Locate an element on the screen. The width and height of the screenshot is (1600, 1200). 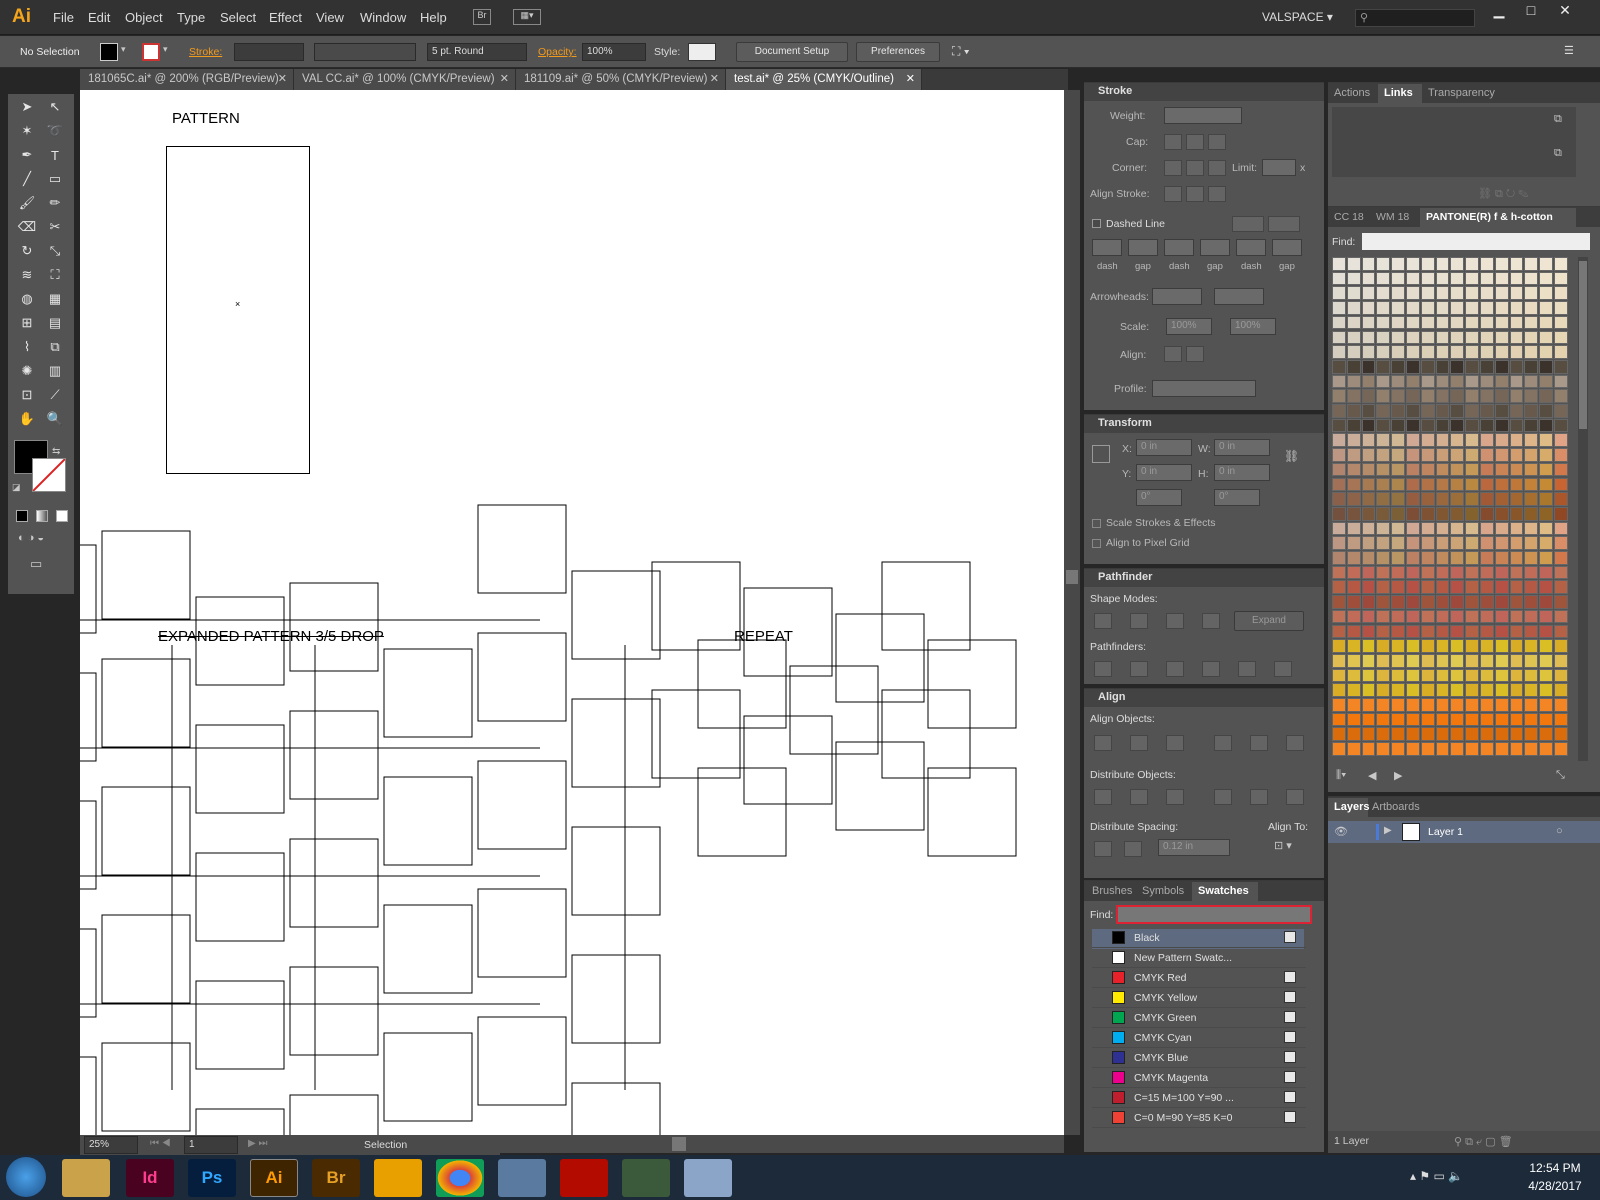
tab-brushes: Brushes is located at coordinates (1112, 891).